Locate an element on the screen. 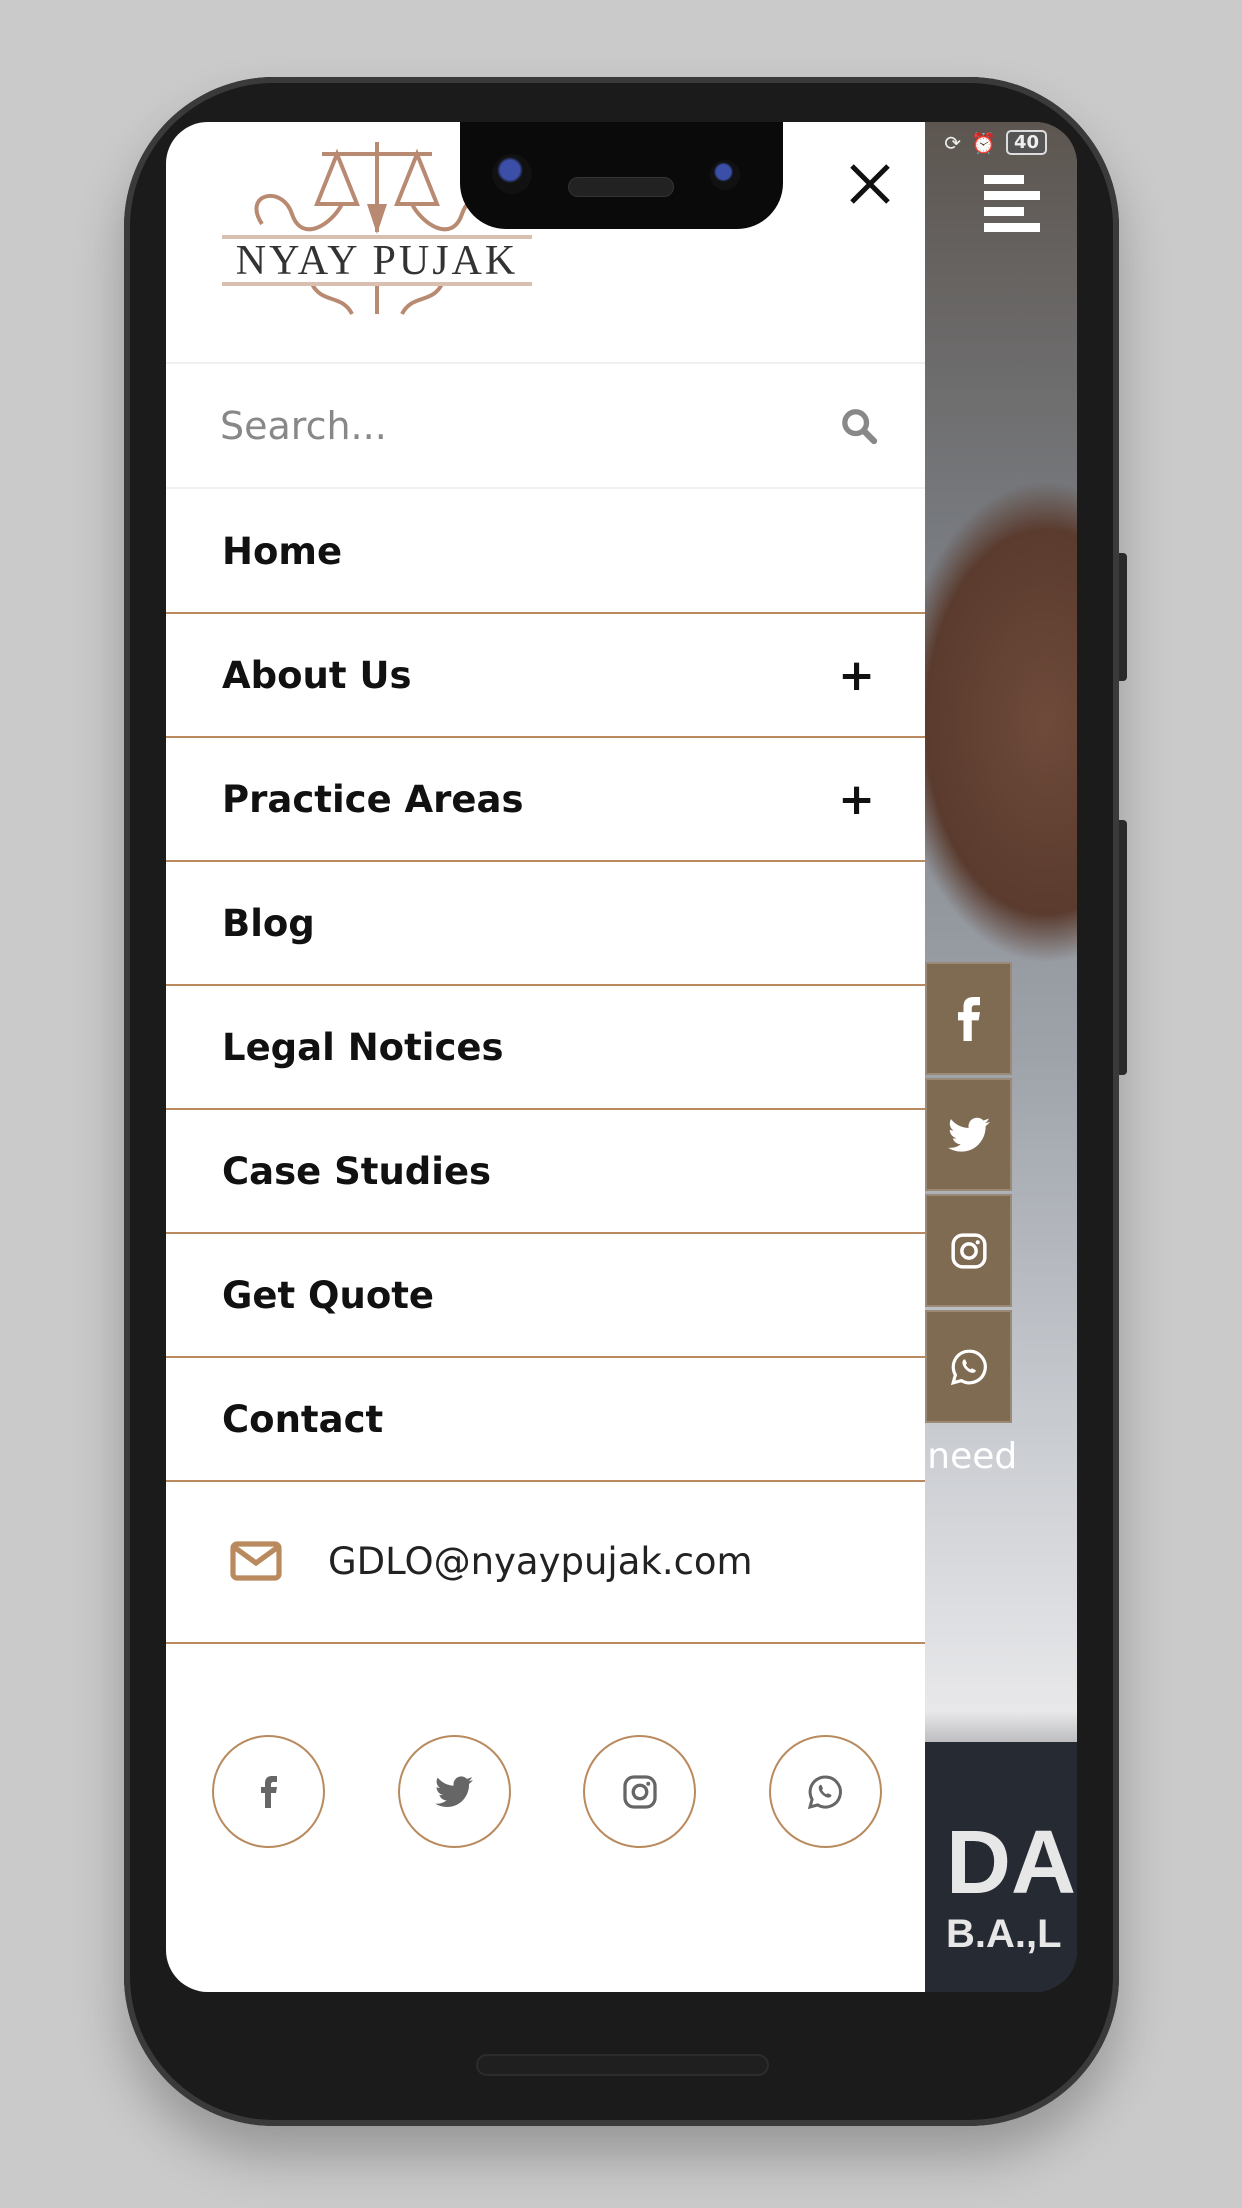 The height and width of the screenshot is (2208, 1242). menu-item-label: Blog is located at coordinates (268, 923).